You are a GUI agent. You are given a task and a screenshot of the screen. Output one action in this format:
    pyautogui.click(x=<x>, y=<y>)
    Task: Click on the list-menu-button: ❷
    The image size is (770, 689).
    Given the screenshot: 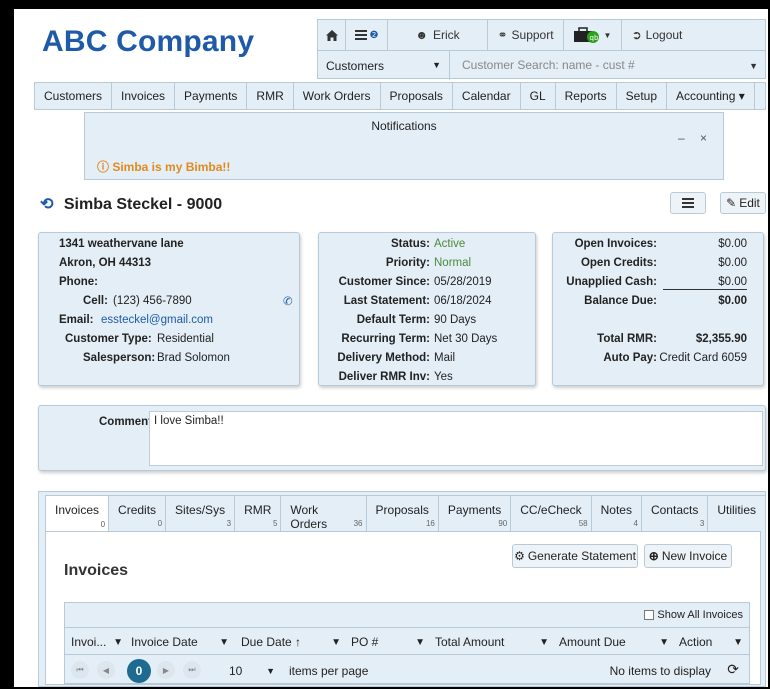 What is the action you would take?
    pyautogui.click(x=367, y=35)
    